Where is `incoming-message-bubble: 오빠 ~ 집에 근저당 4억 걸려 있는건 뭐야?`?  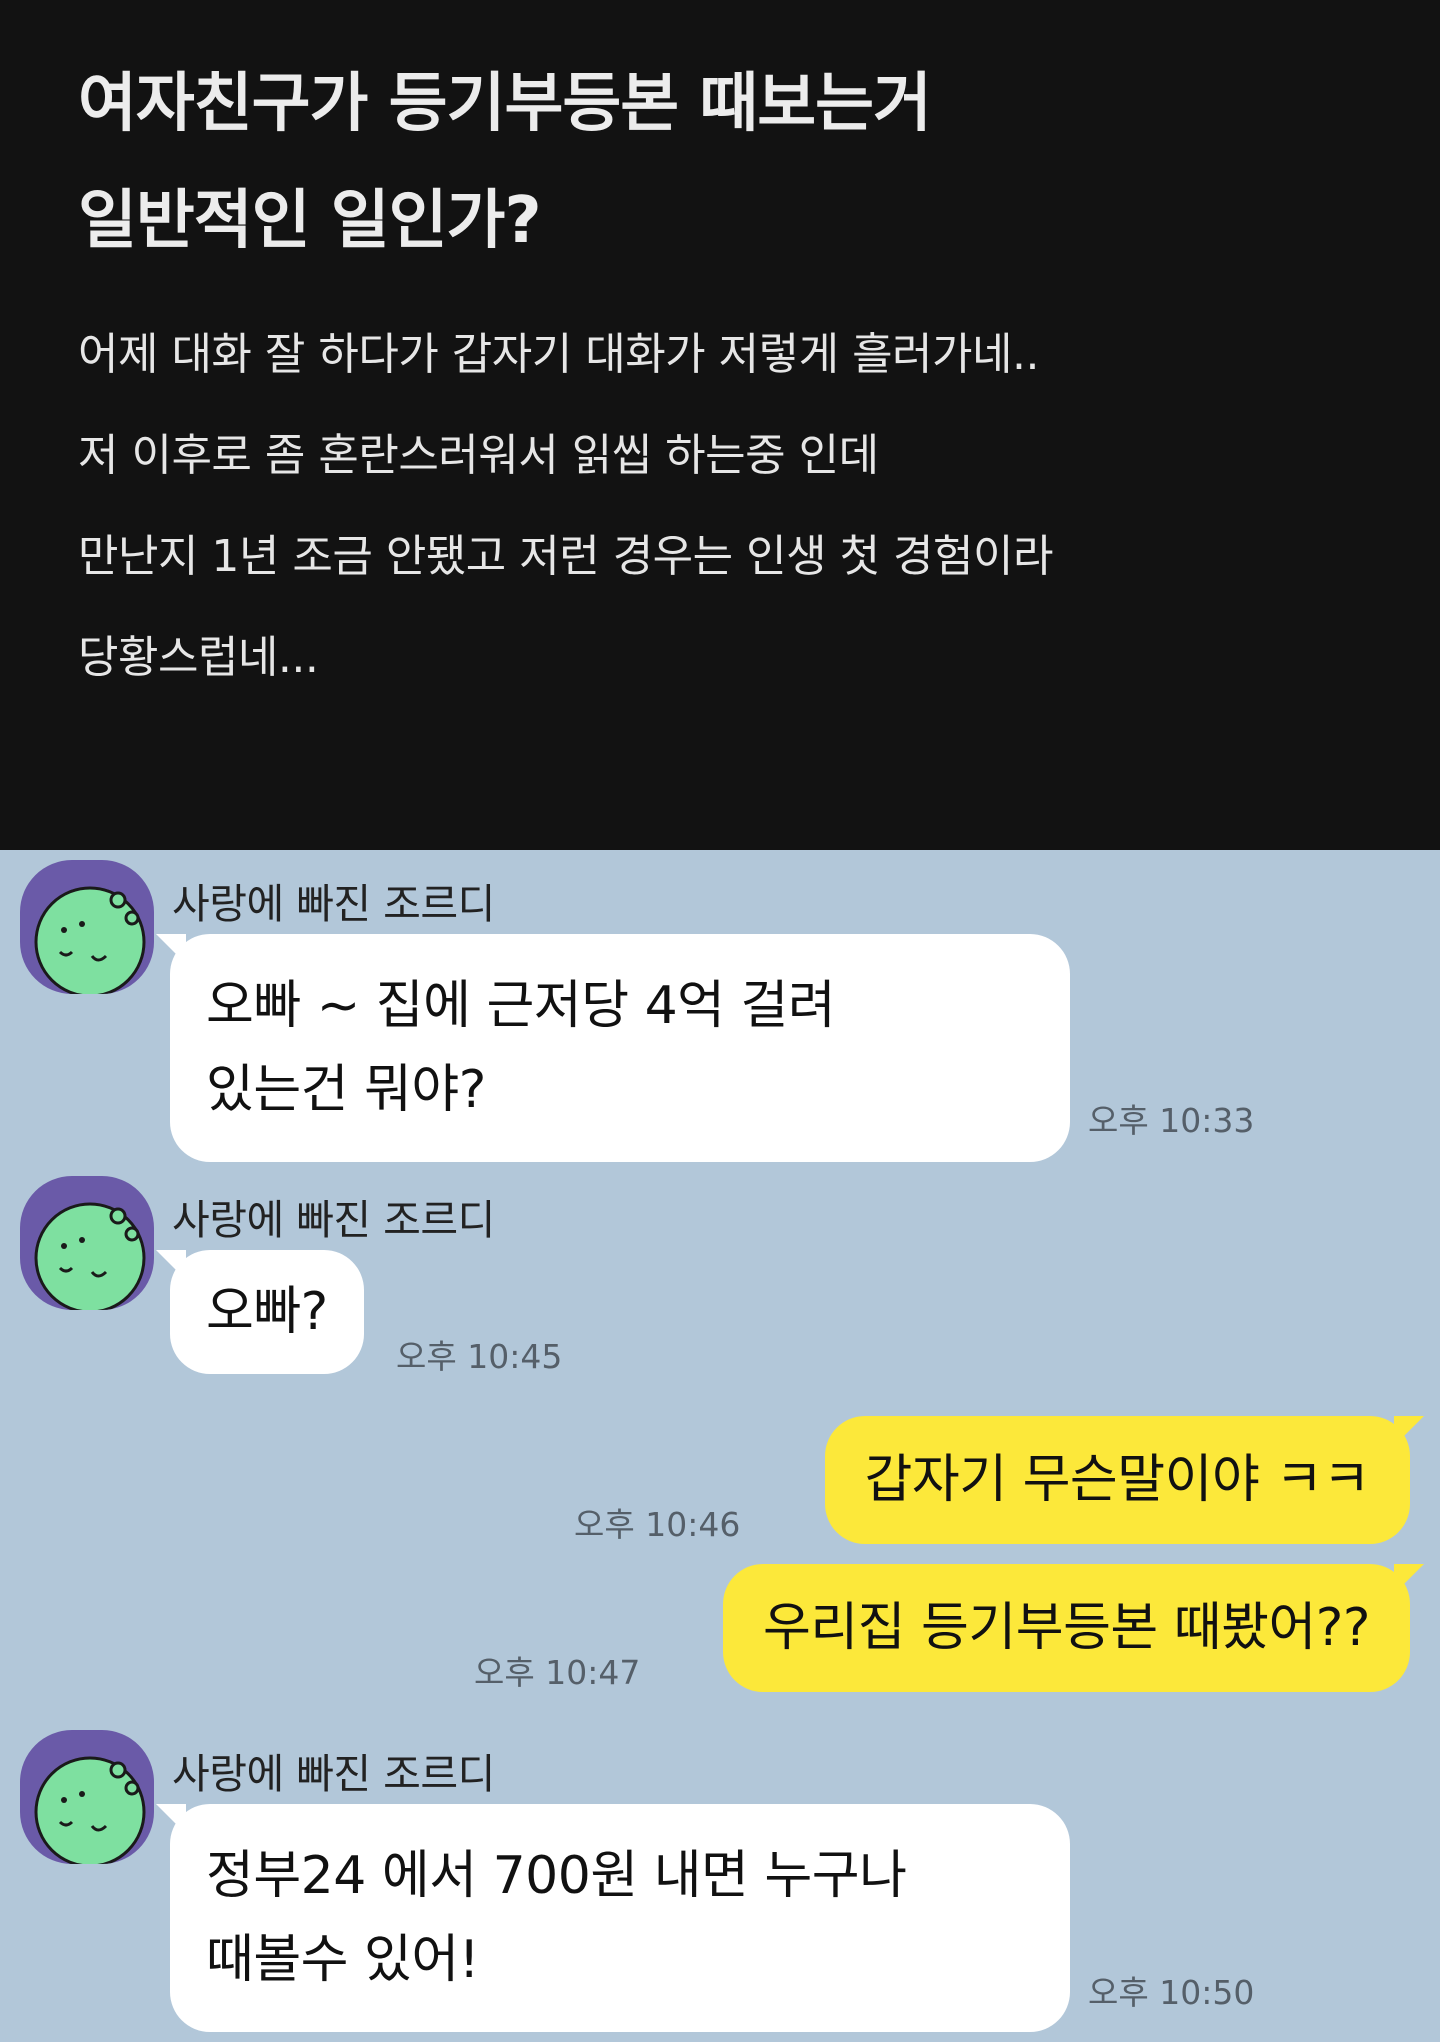 incoming-message-bubble: 오빠 ~ 집에 근저당 4억 걸려 있는건 뭐야? is located at coordinates (613, 1048).